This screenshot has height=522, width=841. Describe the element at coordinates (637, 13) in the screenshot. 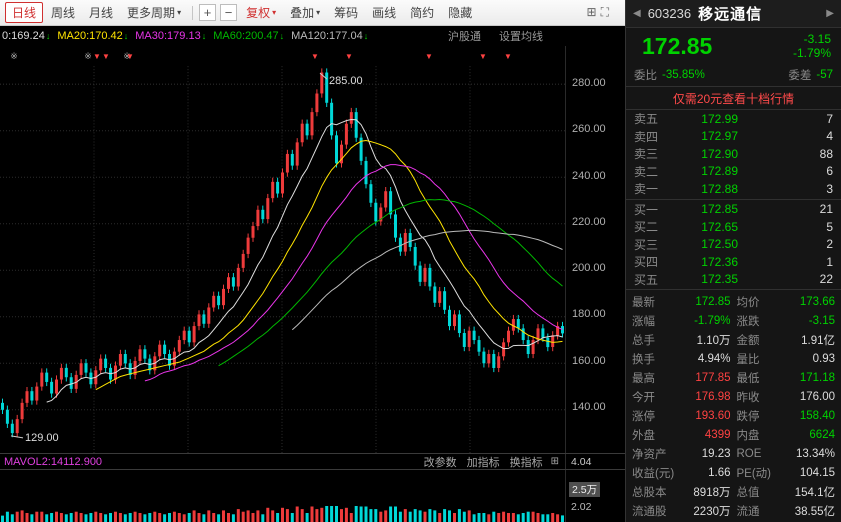

I see `prev-stock-arrow-icon: ◀` at that location.